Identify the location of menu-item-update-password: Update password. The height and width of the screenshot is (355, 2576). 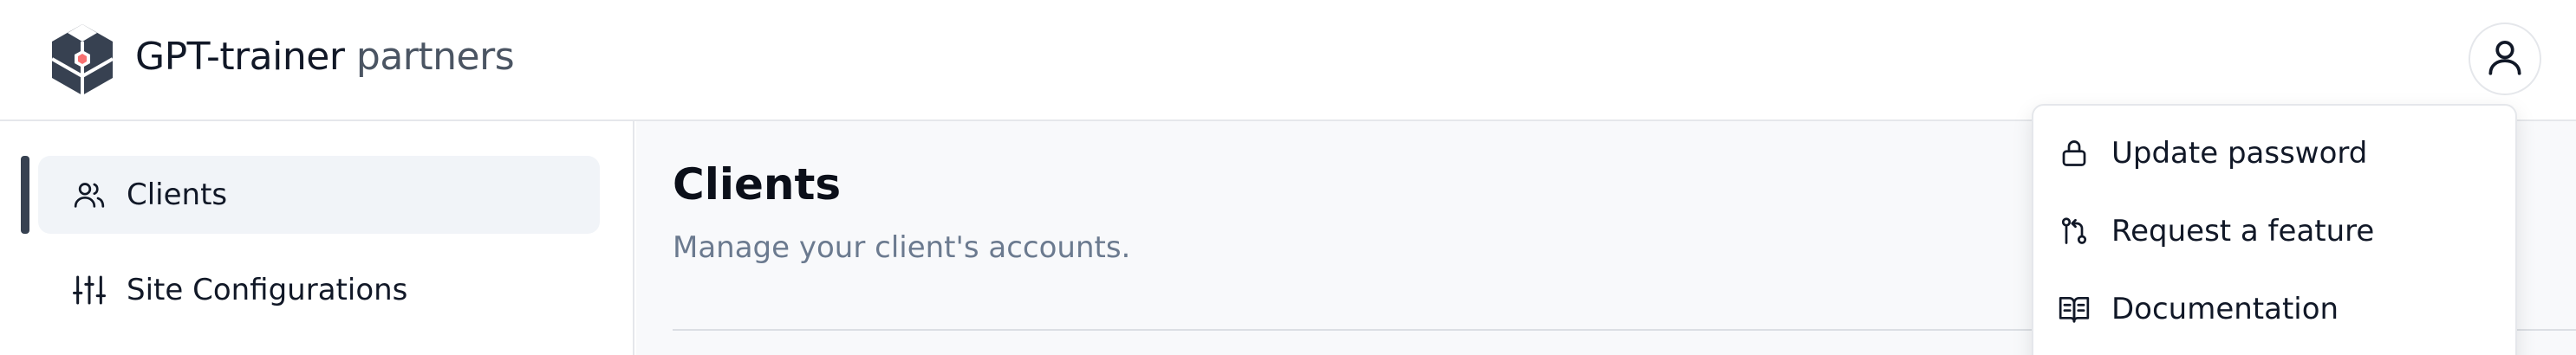
(2279, 153).